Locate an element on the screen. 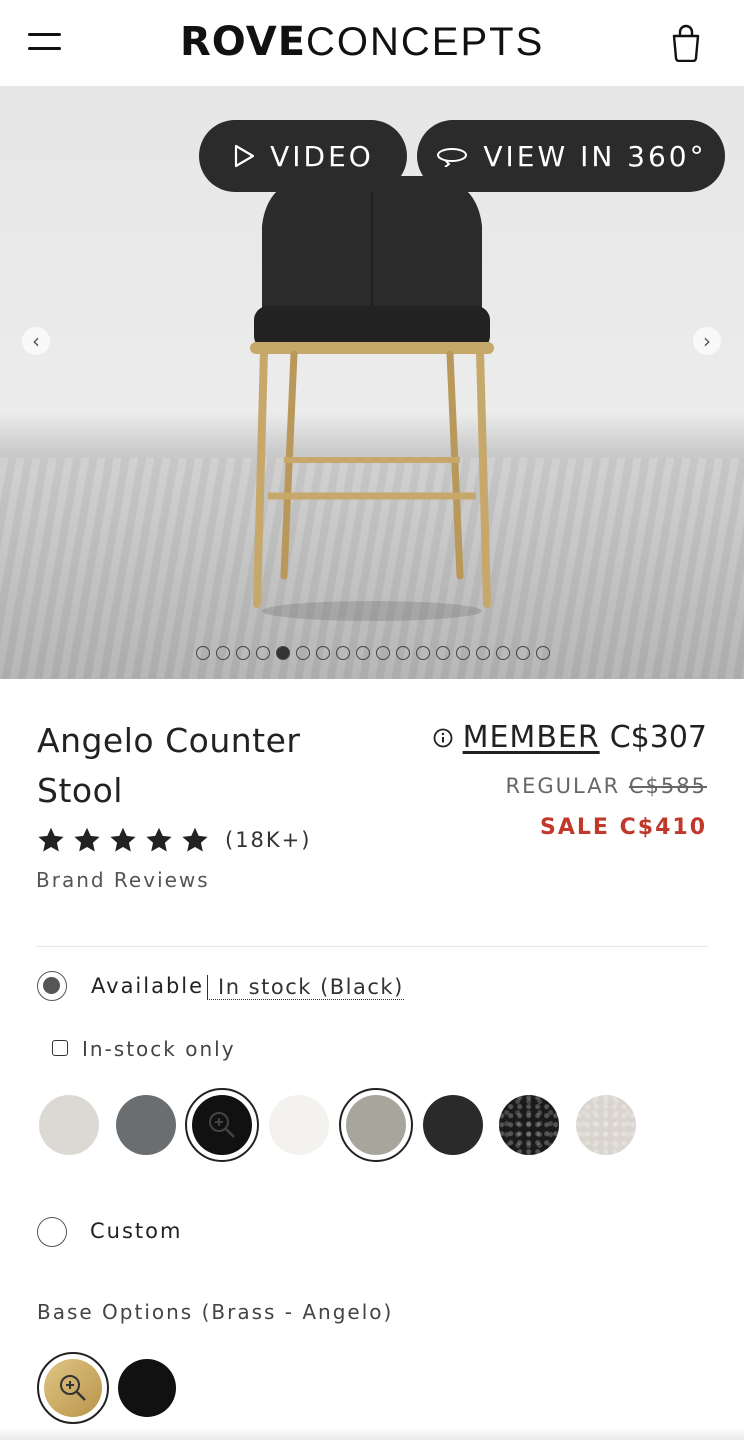 This screenshot has height=1440, width=744. shopping-bag-icon is located at coordinates (686, 42).